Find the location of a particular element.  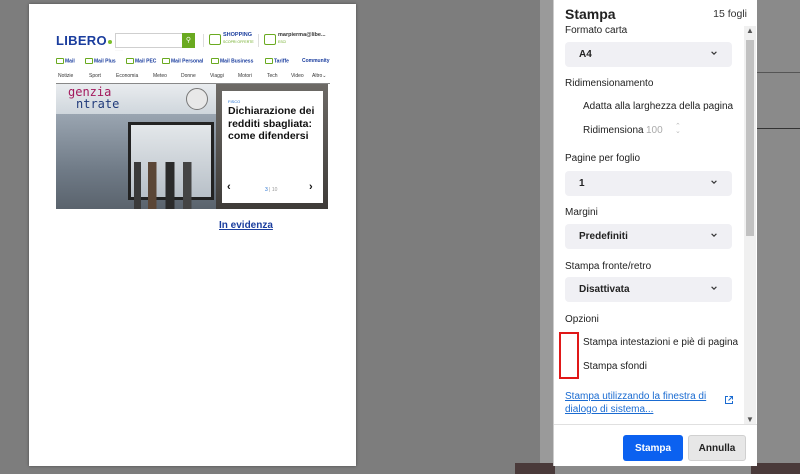

pages-per-sheet-label: Pagine per foglio is located at coordinates (603, 158).